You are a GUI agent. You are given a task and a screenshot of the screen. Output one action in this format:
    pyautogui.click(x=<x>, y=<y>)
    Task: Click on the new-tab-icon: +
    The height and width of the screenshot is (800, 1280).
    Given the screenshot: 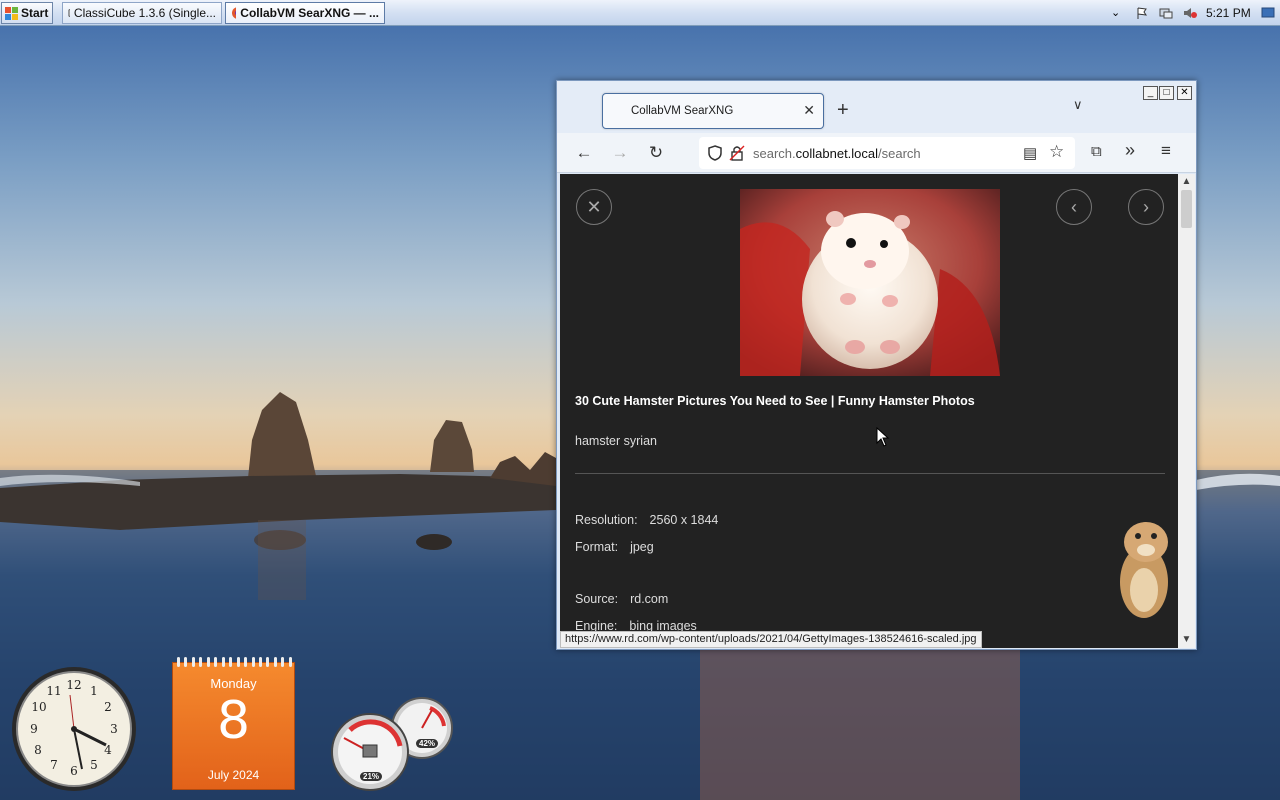 What is the action you would take?
    pyautogui.click(x=843, y=110)
    